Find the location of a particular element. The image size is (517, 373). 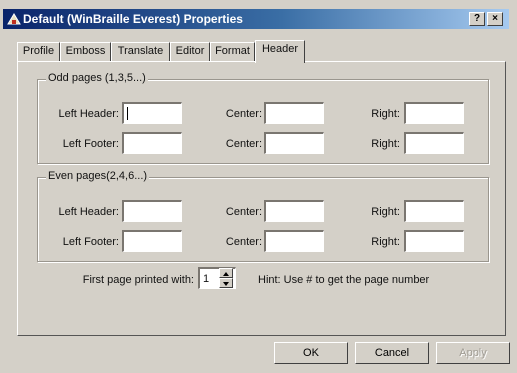

even-right-header-input is located at coordinates (434, 211).